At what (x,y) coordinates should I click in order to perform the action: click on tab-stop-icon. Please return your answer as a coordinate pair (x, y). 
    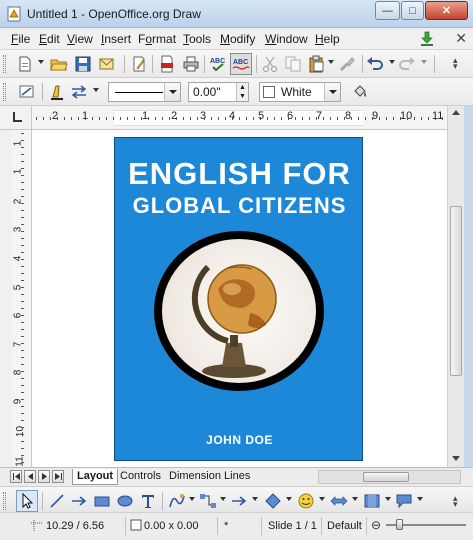
    Looking at the image, I should click on (17, 117).